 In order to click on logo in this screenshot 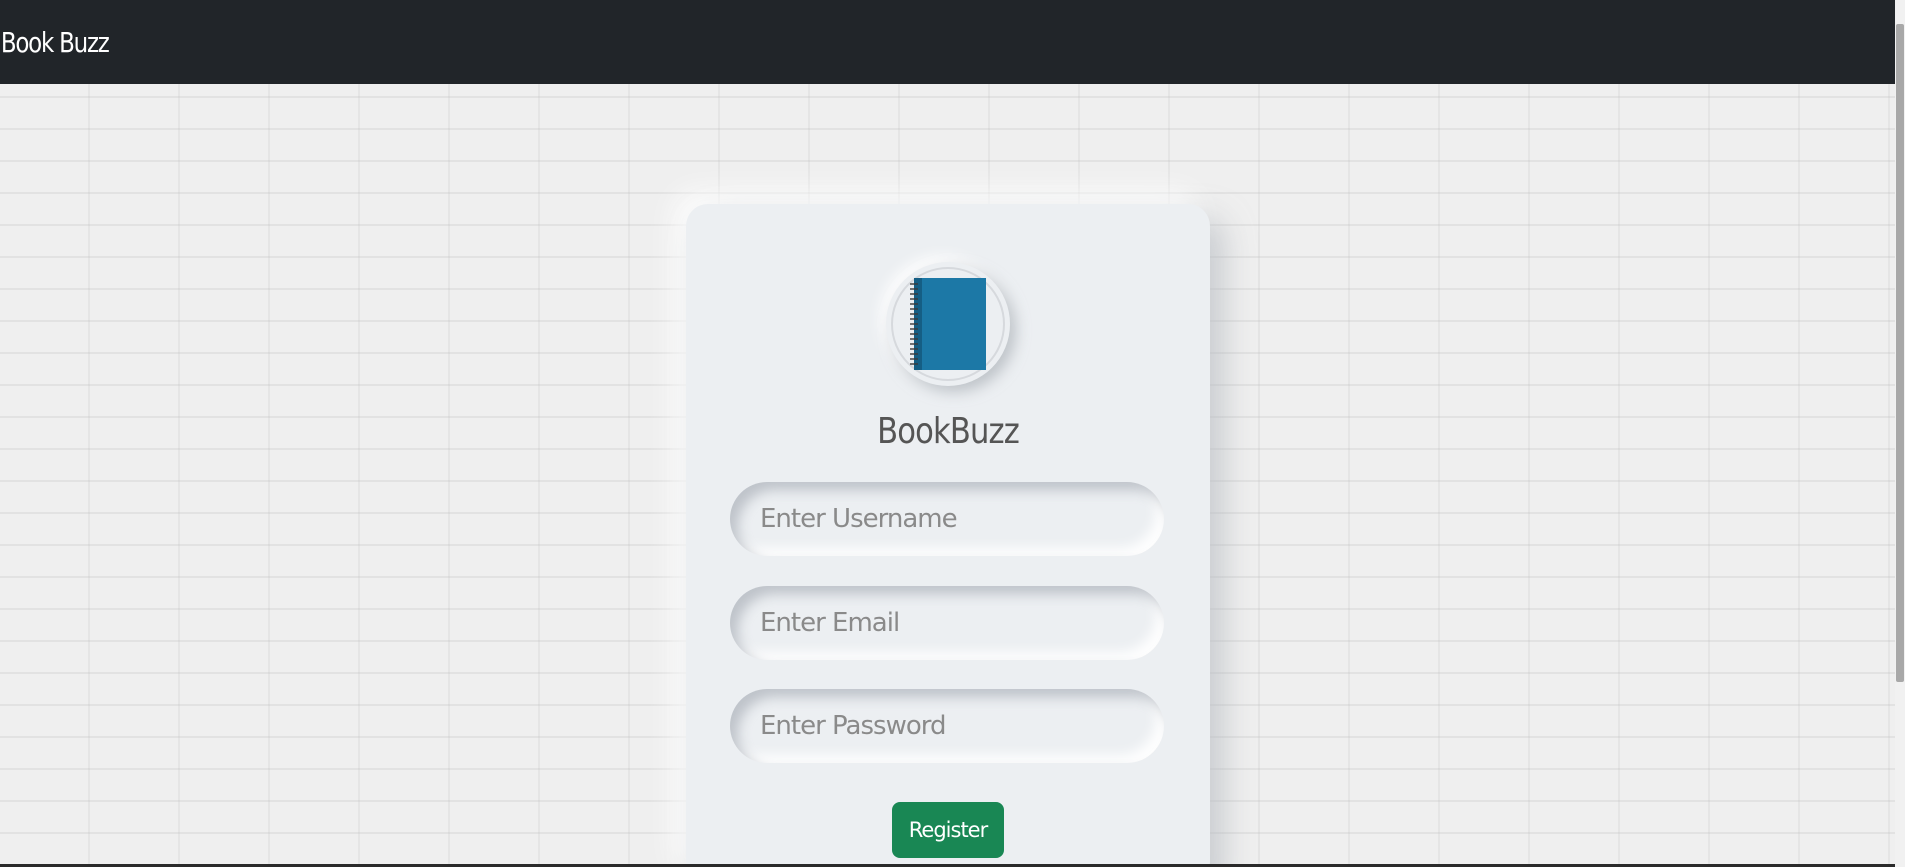, I will do `click(948, 324)`.